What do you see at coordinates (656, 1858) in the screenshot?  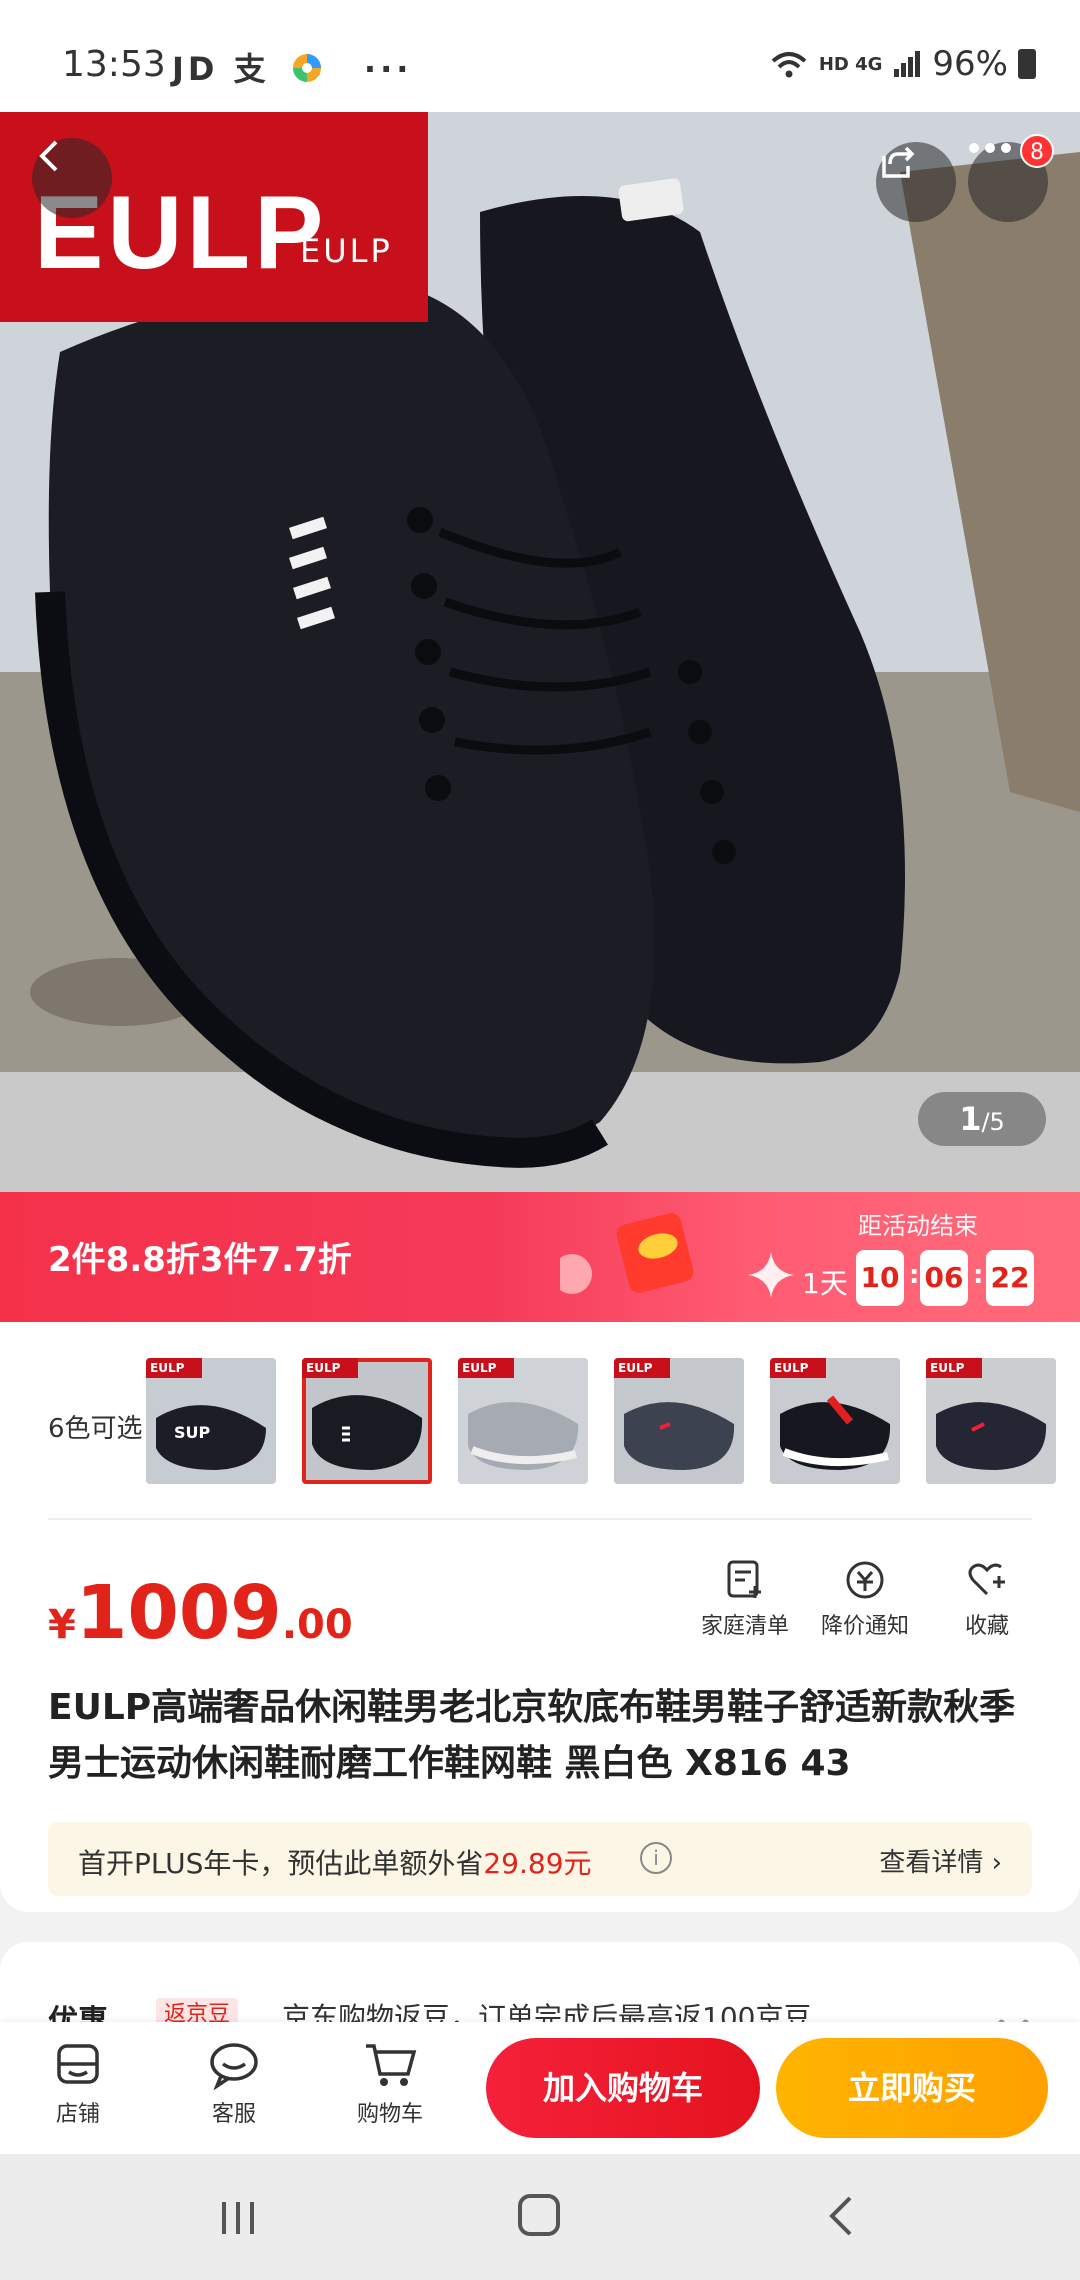 I see `info-icon: i` at bounding box center [656, 1858].